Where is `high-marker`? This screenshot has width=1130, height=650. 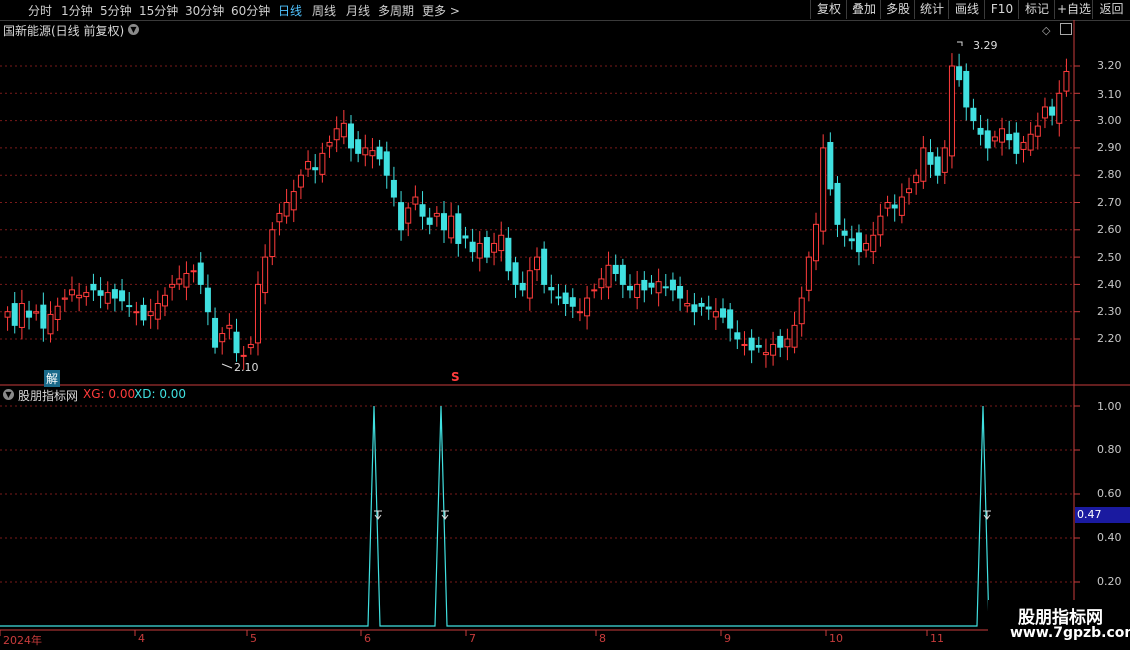 high-marker is located at coordinates (960, 43).